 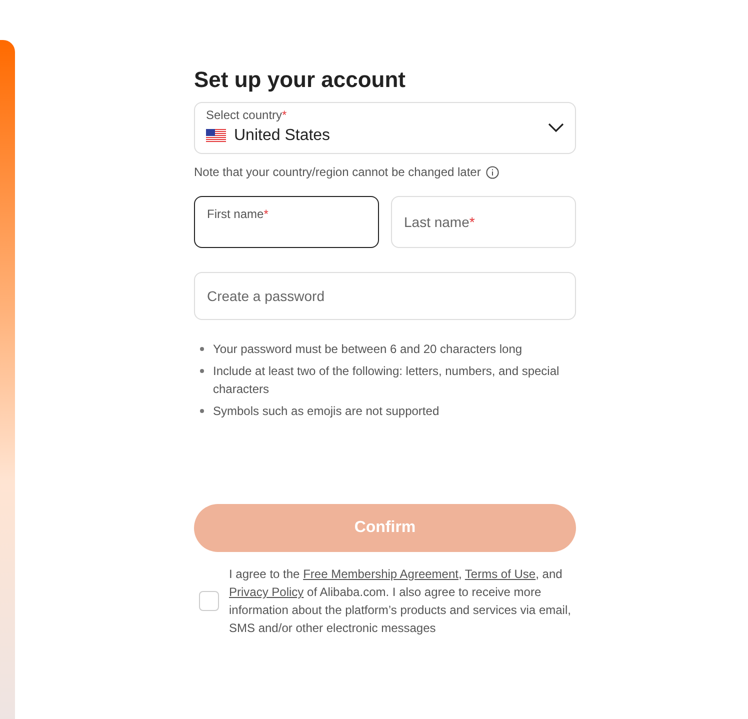 I want to click on agreement-link: Free Membership Agreement, so click(x=380, y=574).